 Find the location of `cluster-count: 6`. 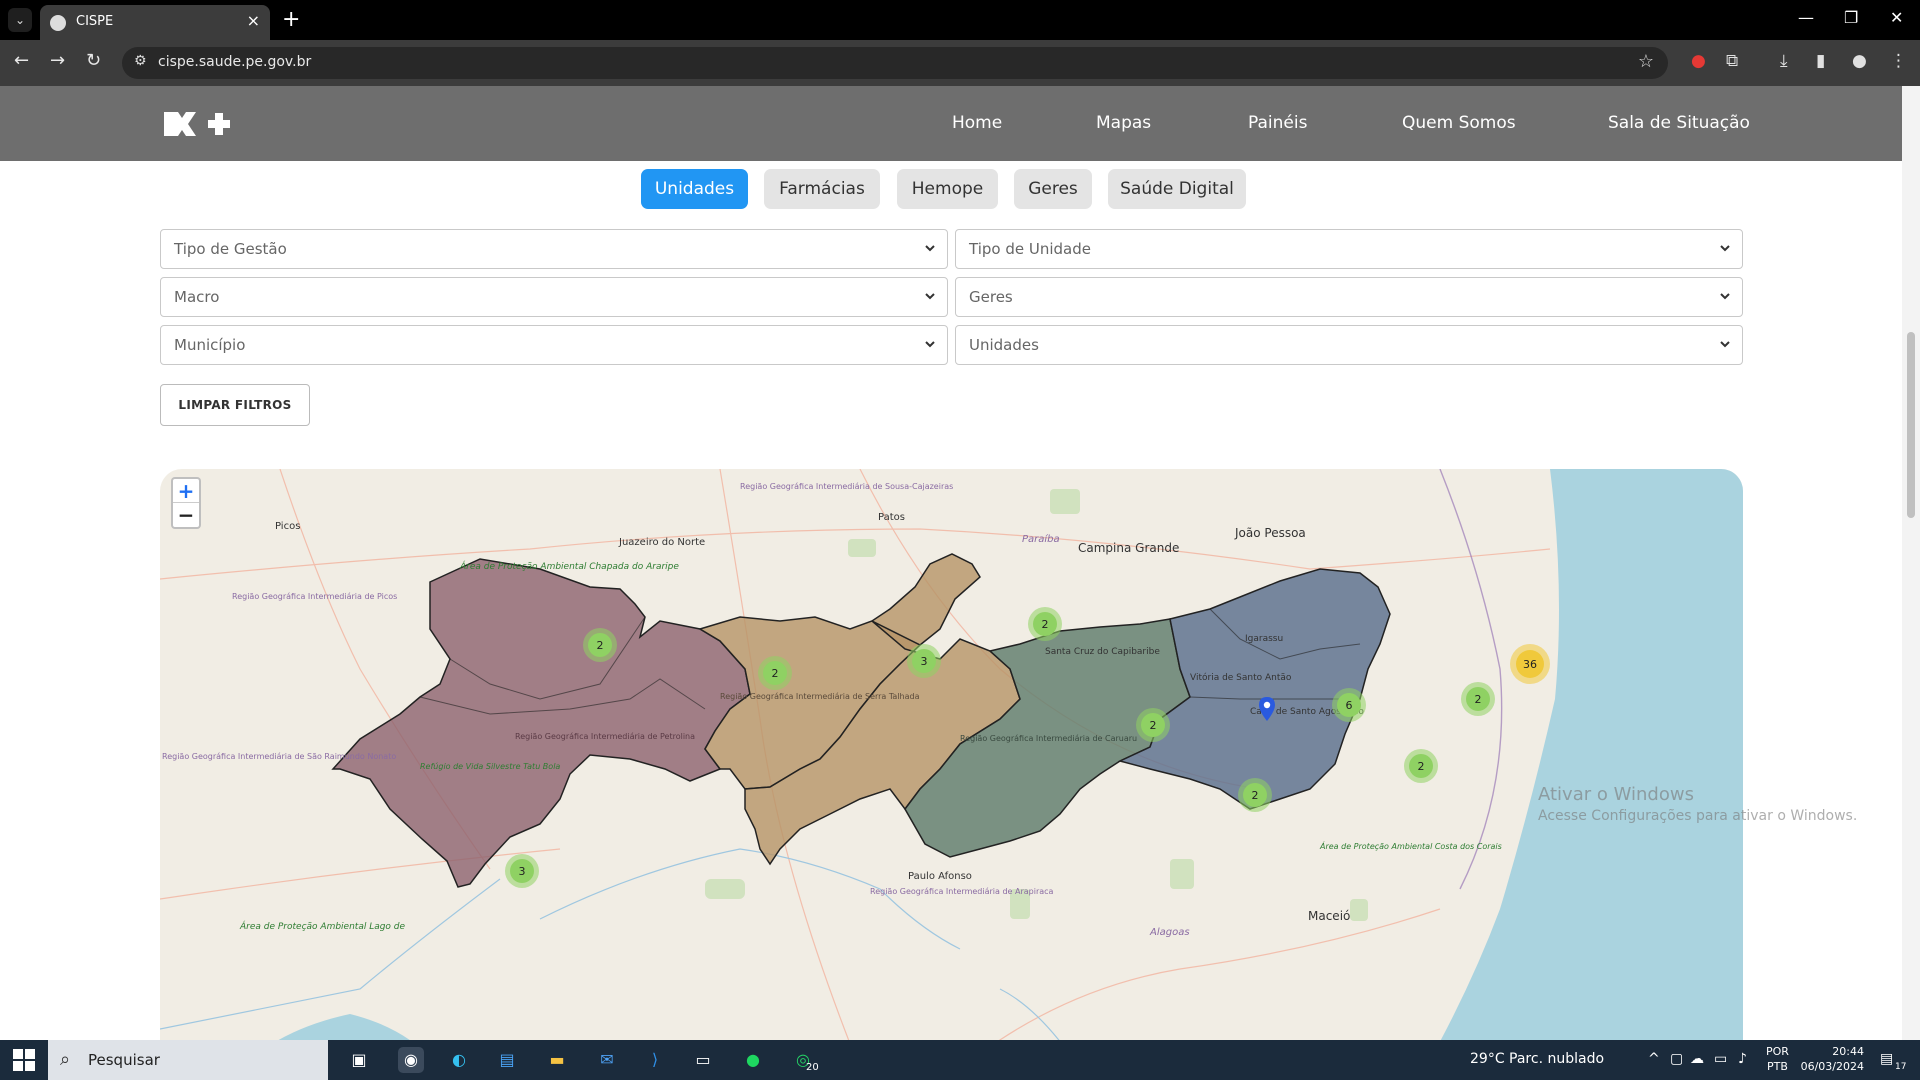

cluster-count: 6 is located at coordinates (1349, 705).